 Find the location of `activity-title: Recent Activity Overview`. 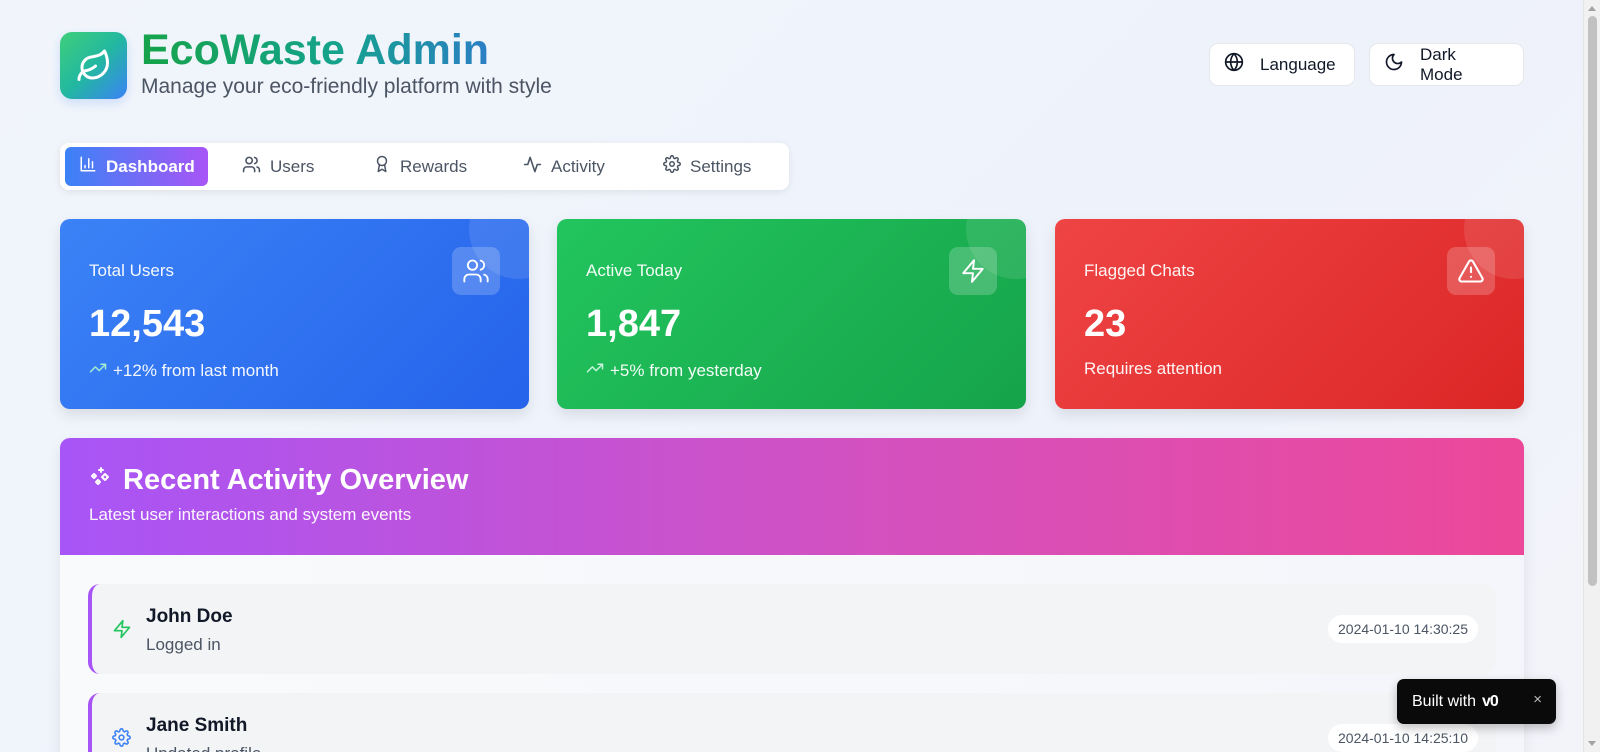

activity-title: Recent Activity Overview is located at coordinates (278, 480).